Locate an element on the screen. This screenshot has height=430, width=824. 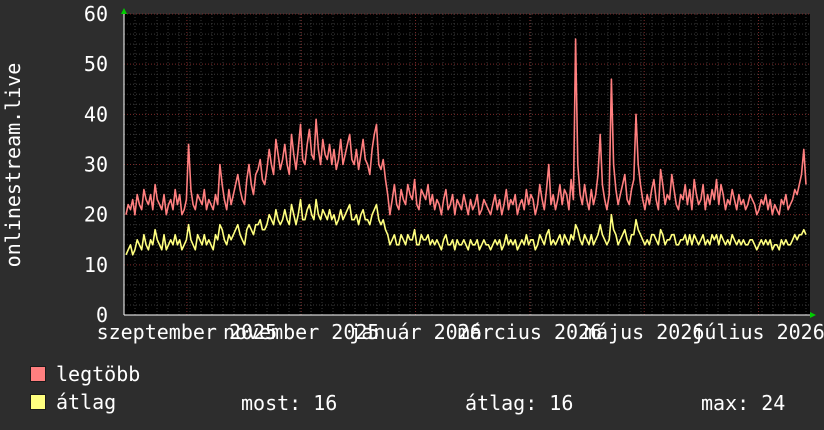
y-tick-label: 30 is located at coordinates (96, 165).